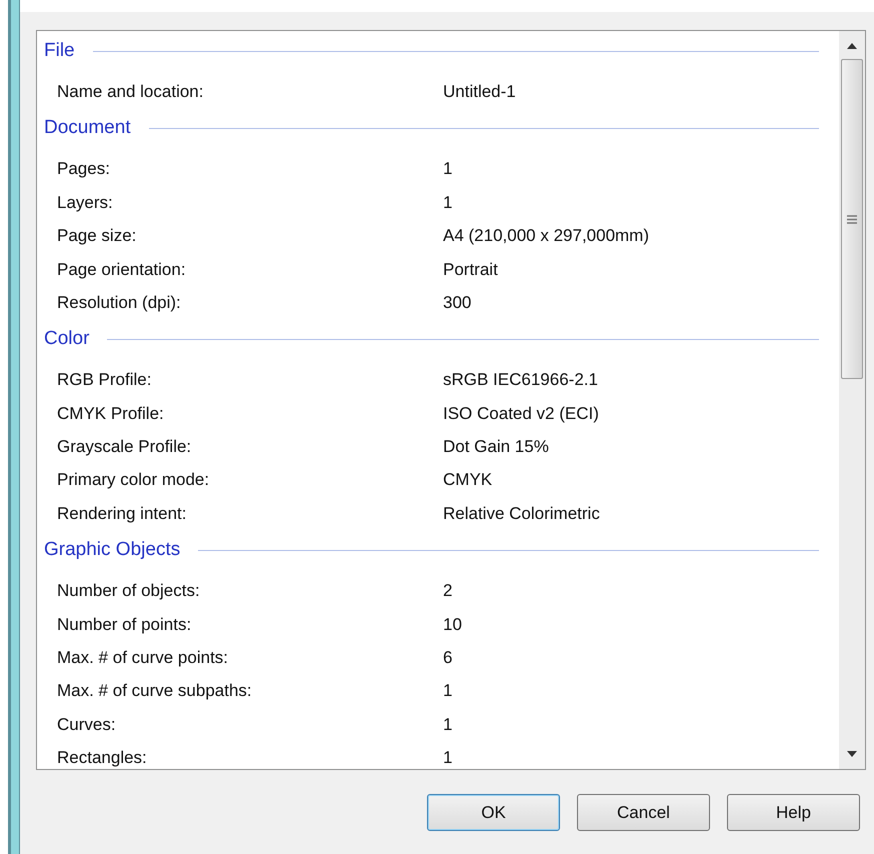 The image size is (874, 854). I want to click on property-label: Grayscale Profile:, so click(124, 447).